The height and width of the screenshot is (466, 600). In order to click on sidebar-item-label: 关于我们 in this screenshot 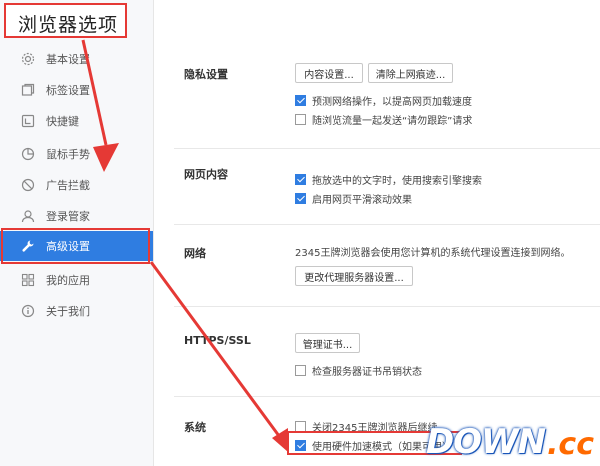, I will do `click(68, 311)`.